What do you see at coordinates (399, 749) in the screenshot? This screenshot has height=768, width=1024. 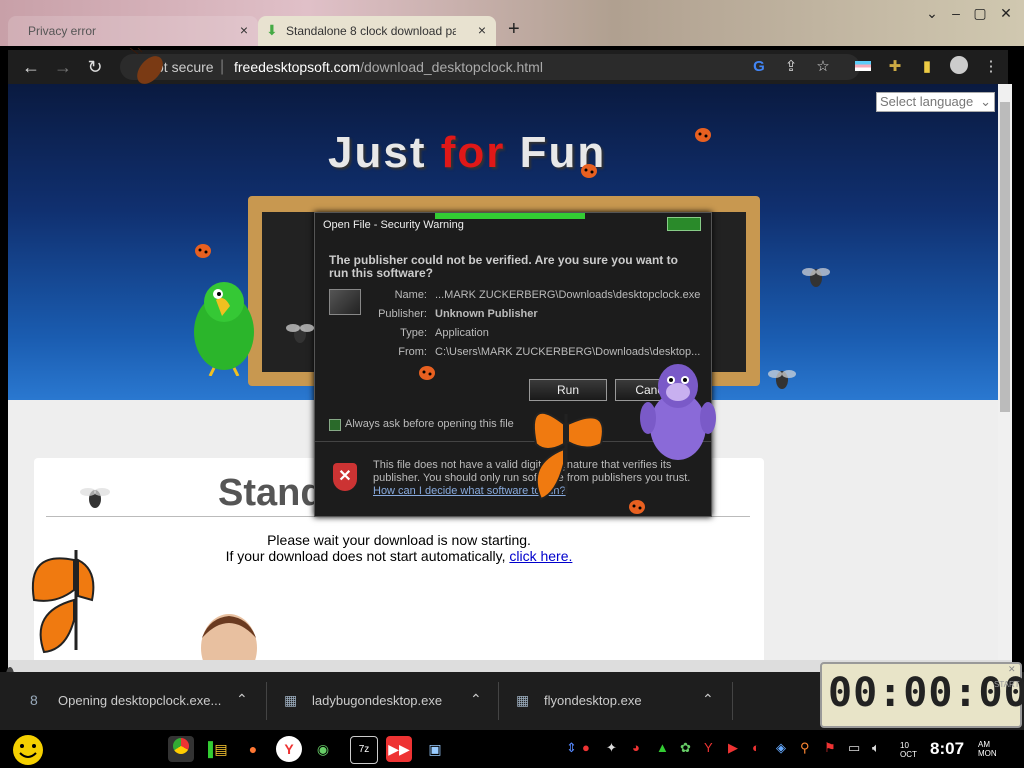 I see `media-app-icon: ▶▶` at bounding box center [399, 749].